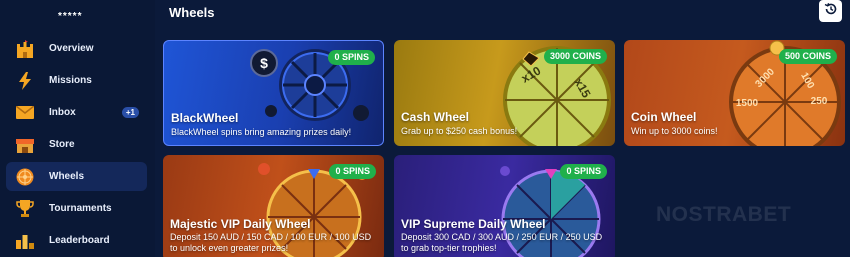 This screenshot has height=257, width=850. Describe the element at coordinates (130, 112) in the screenshot. I see `inbox-count-badge: +1` at that location.